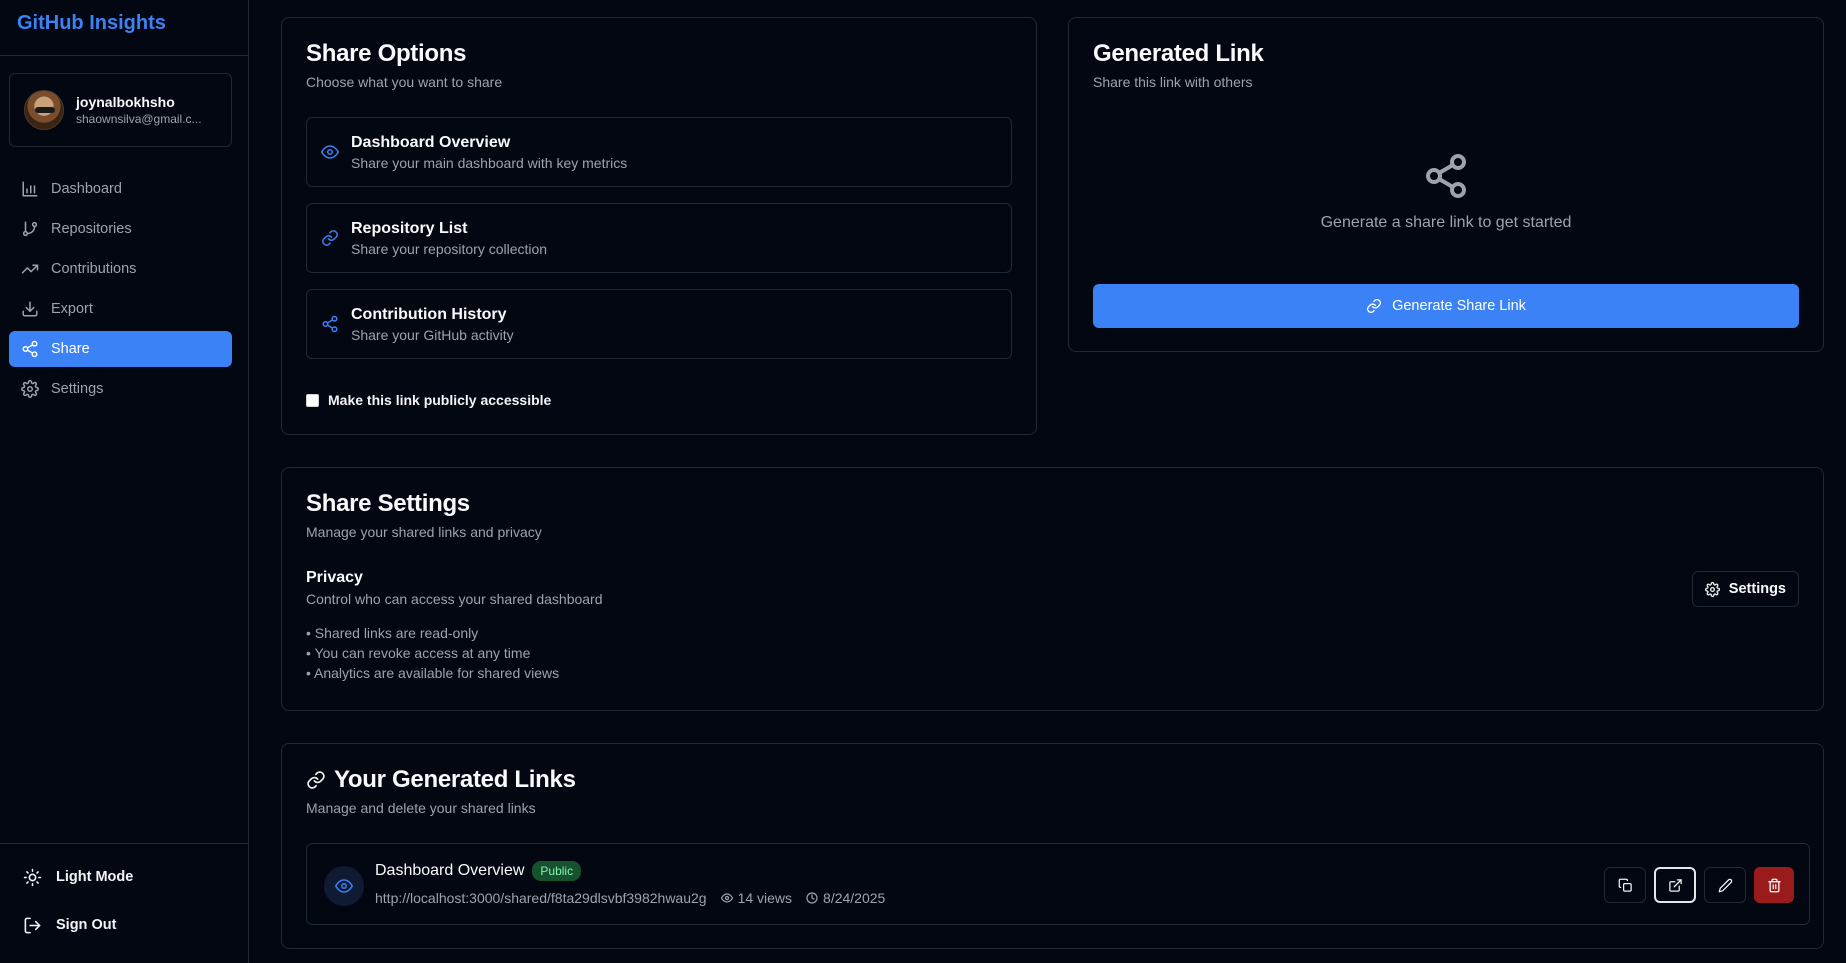  What do you see at coordinates (120, 349) in the screenshot?
I see `sidebar-item-share: Share` at bounding box center [120, 349].